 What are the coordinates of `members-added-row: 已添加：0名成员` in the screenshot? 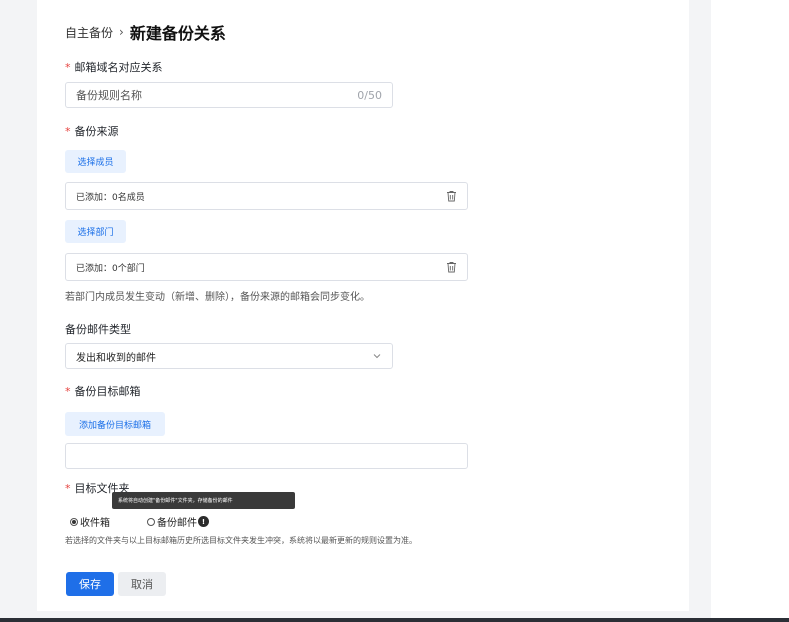 It's located at (266, 196).